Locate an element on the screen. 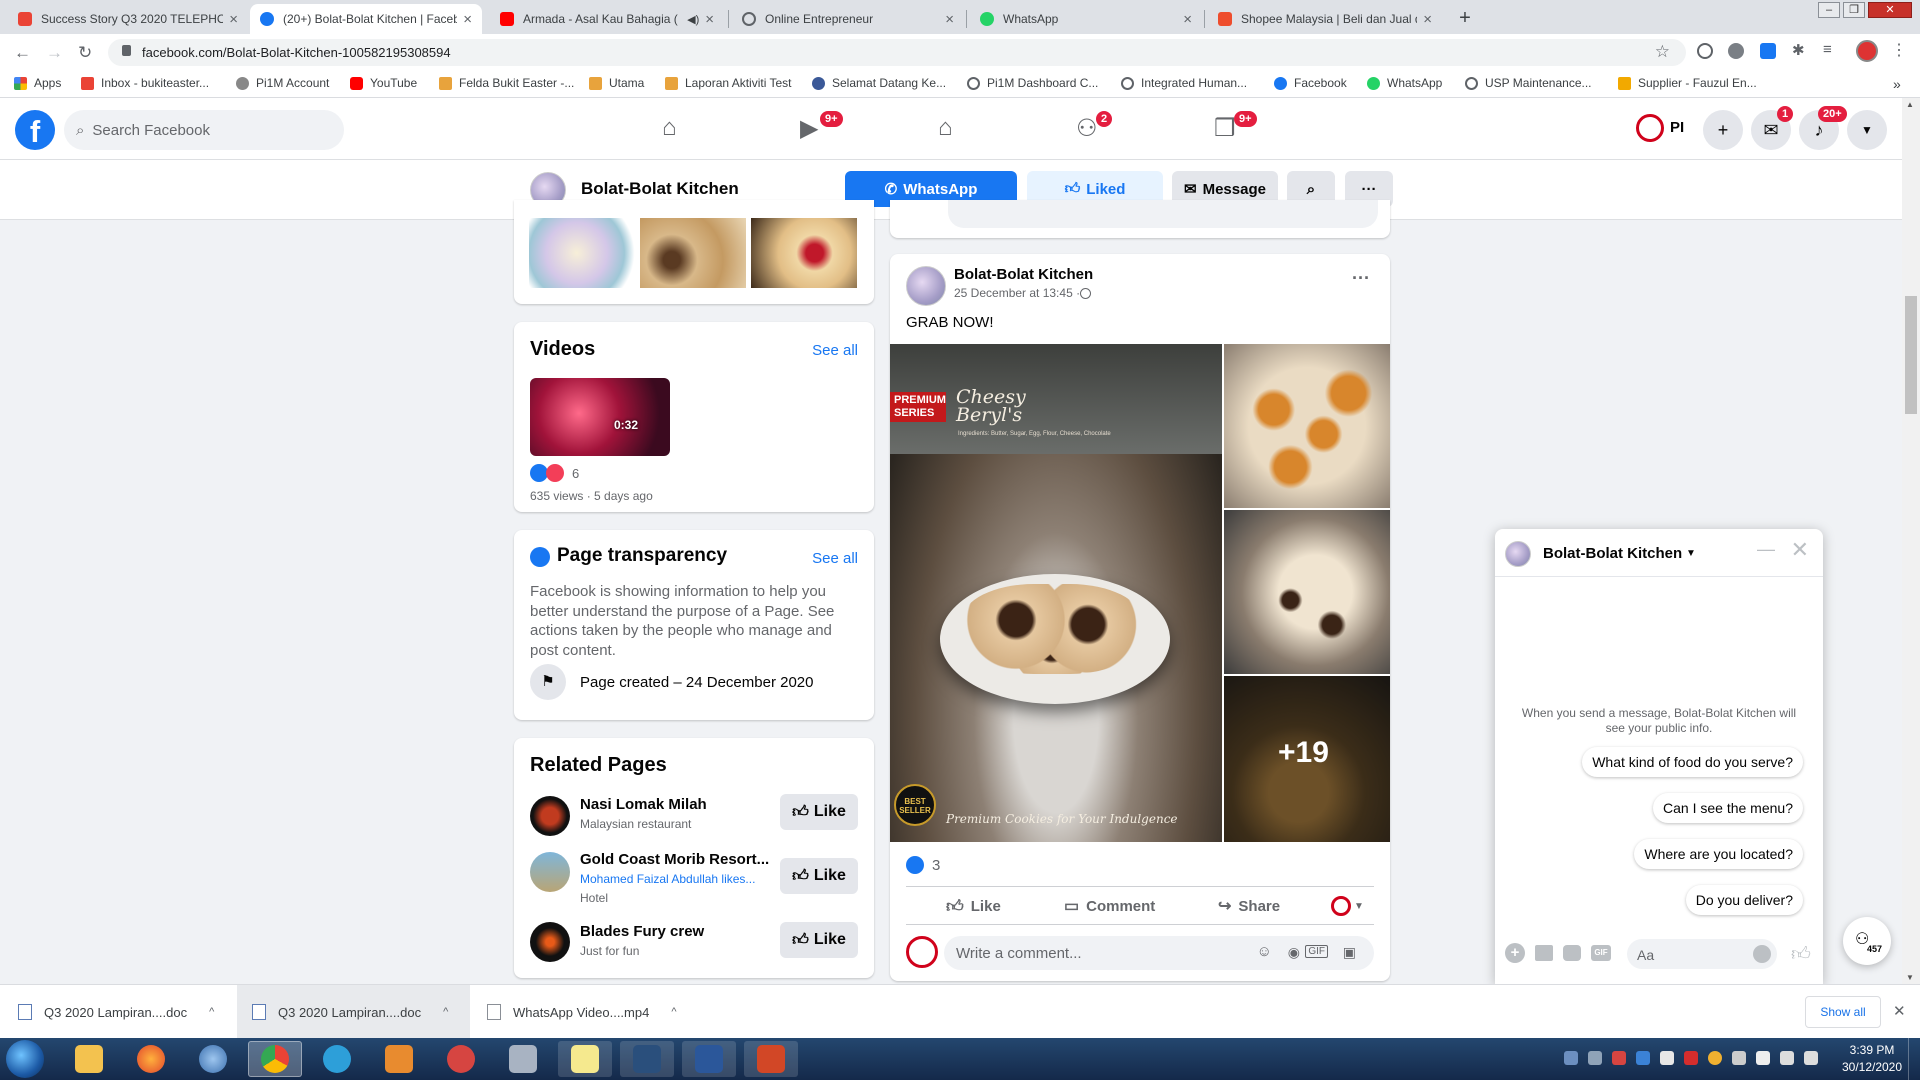  comment-input: Write a comment... ☺ ◉ GIF ▣ is located at coordinates (1159, 953).